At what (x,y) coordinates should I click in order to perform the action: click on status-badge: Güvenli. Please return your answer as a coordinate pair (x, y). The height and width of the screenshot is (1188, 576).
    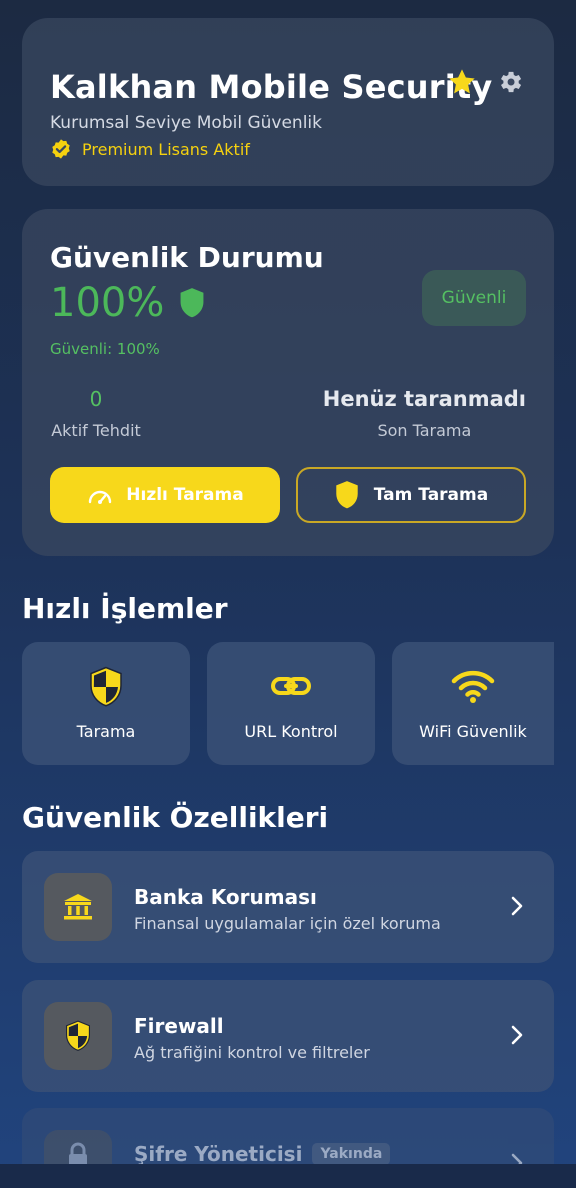
    Looking at the image, I should click on (474, 298).